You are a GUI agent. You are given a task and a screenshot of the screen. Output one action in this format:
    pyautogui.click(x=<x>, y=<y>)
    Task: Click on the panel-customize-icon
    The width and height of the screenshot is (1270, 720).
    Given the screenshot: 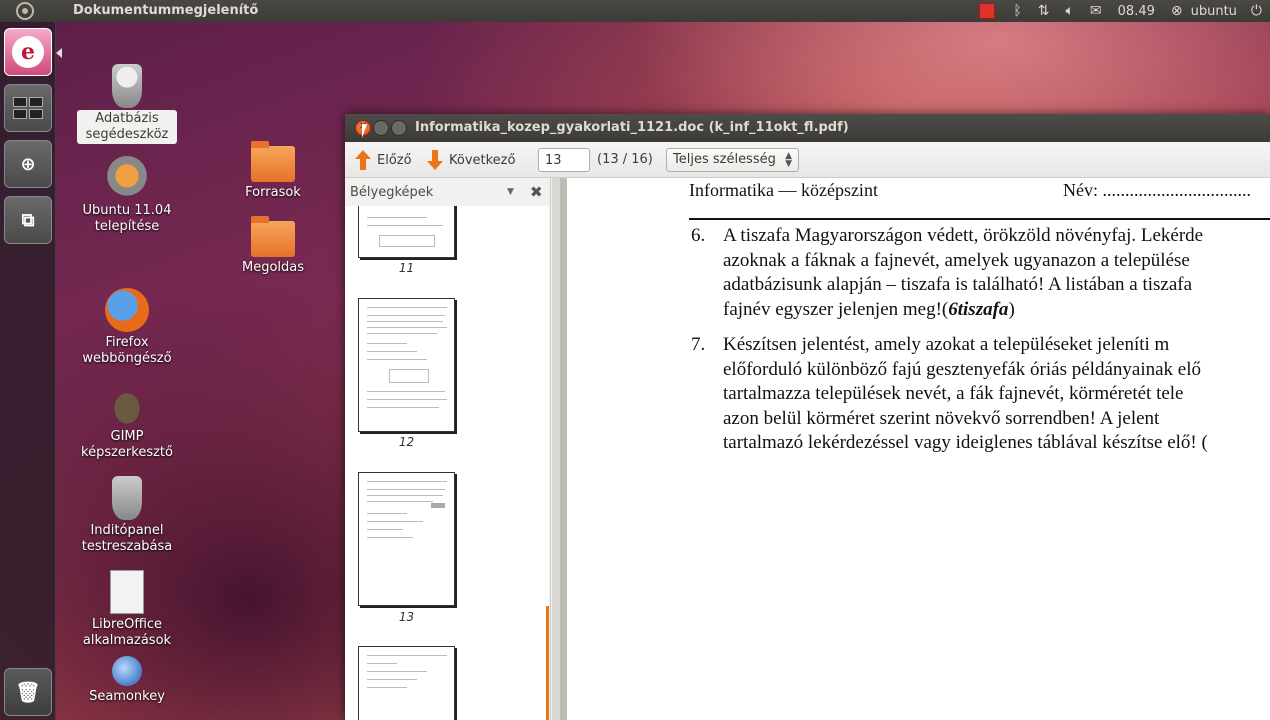 What is the action you would take?
    pyautogui.click(x=127, y=498)
    